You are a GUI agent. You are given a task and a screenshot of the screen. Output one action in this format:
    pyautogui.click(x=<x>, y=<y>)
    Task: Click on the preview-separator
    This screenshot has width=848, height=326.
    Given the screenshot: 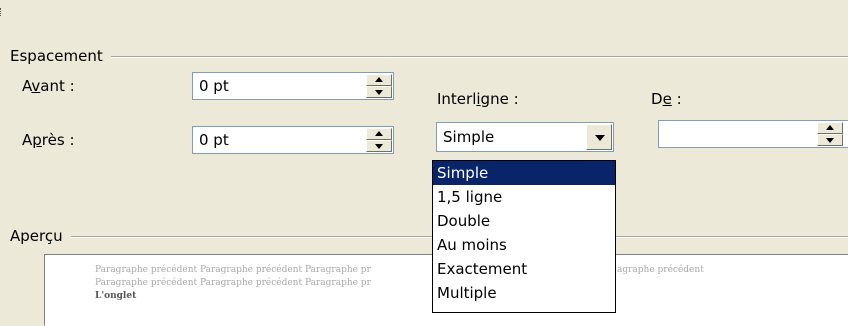 What is the action you would take?
    pyautogui.click(x=429, y=237)
    